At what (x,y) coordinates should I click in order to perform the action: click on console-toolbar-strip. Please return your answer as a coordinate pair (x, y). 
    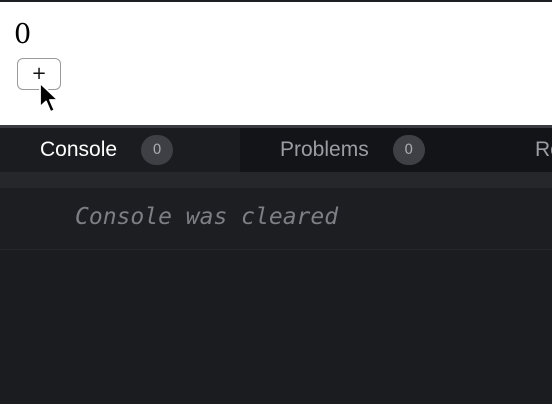
    Looking at the image, I should click on (276, 180).